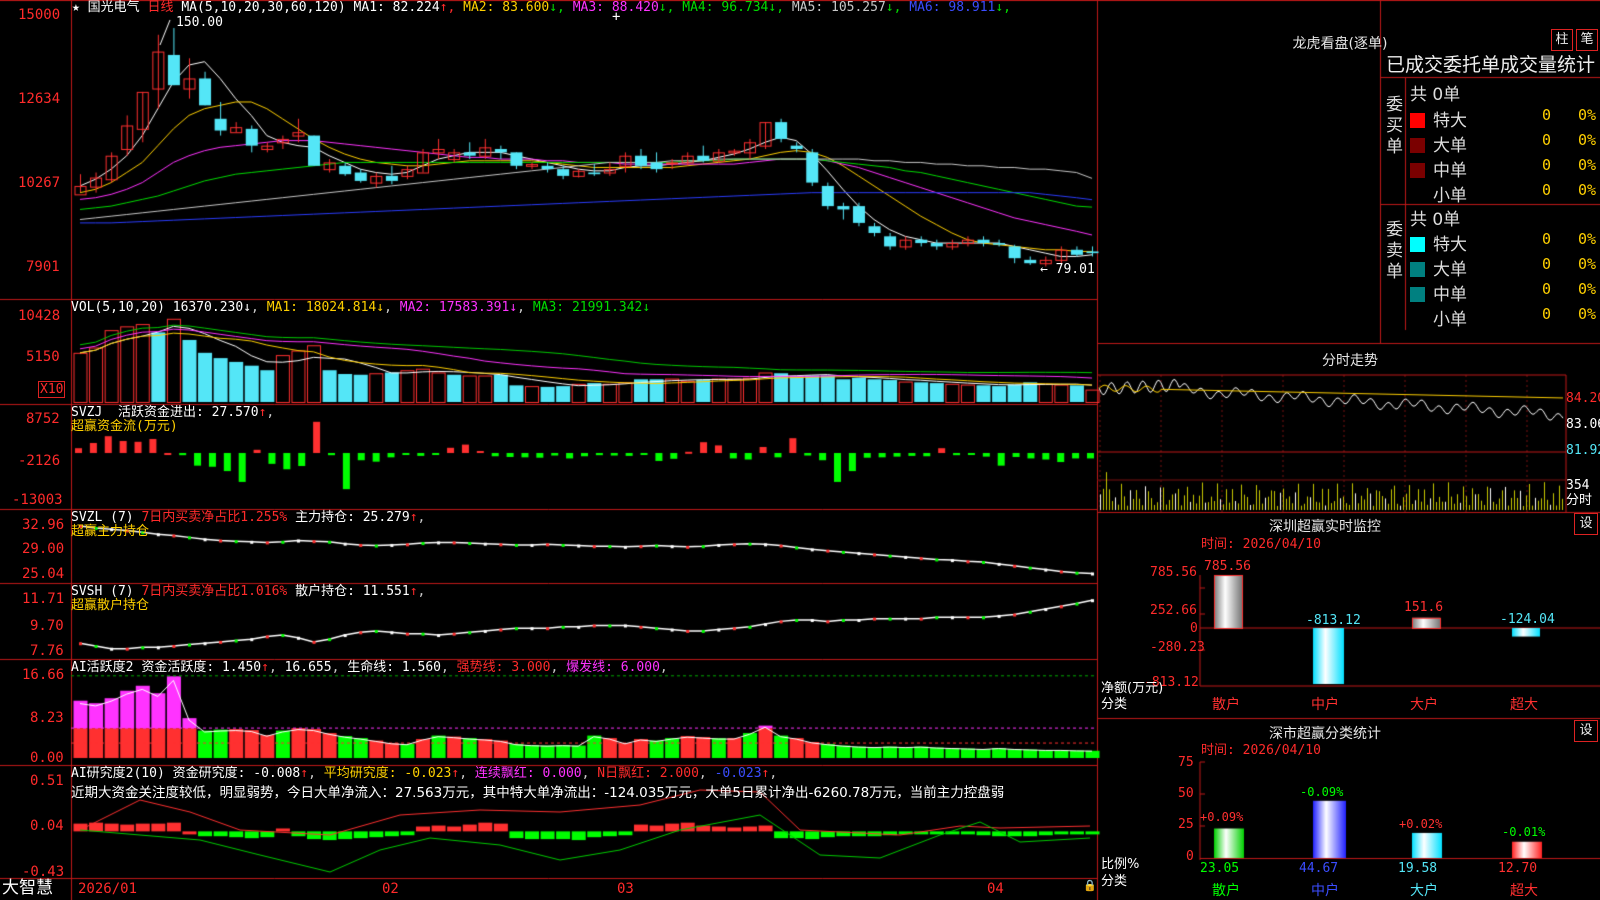 This screenshot has height=900, width=1600. Describe the element at coordinates (27, 888) in the screenshot. I see `brand-logo: 大智慧` at that location.